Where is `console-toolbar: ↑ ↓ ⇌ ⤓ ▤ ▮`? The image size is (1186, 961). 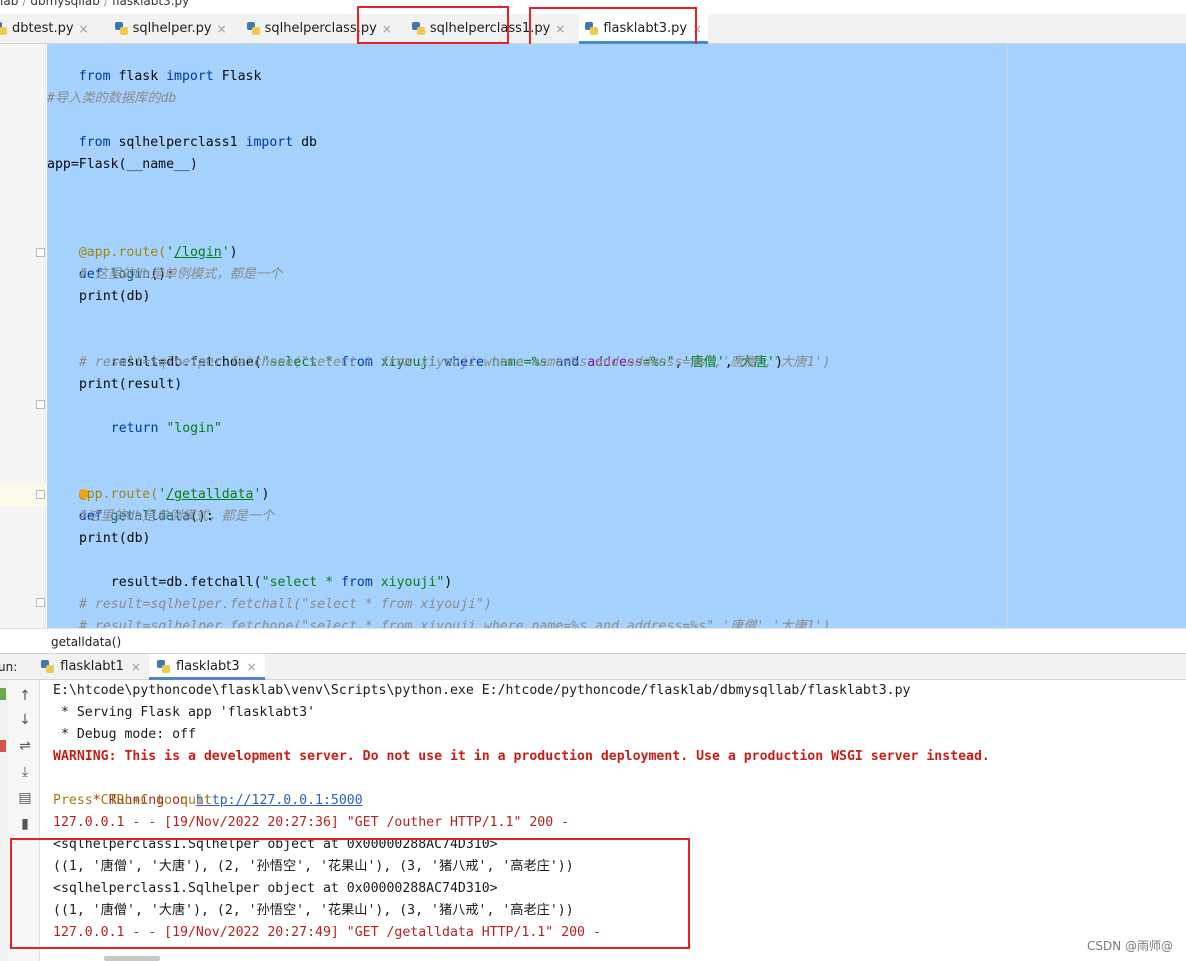
console-toolbar: ↑ ↓ ⇌ ⤓ ▤ ▮ is located at coordinates (24, 820).